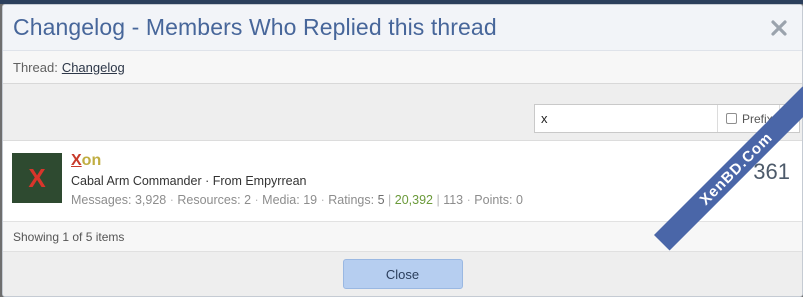 This screenshot has height=297, width=803. I want to click on media-value: 19, so click(310, 200).